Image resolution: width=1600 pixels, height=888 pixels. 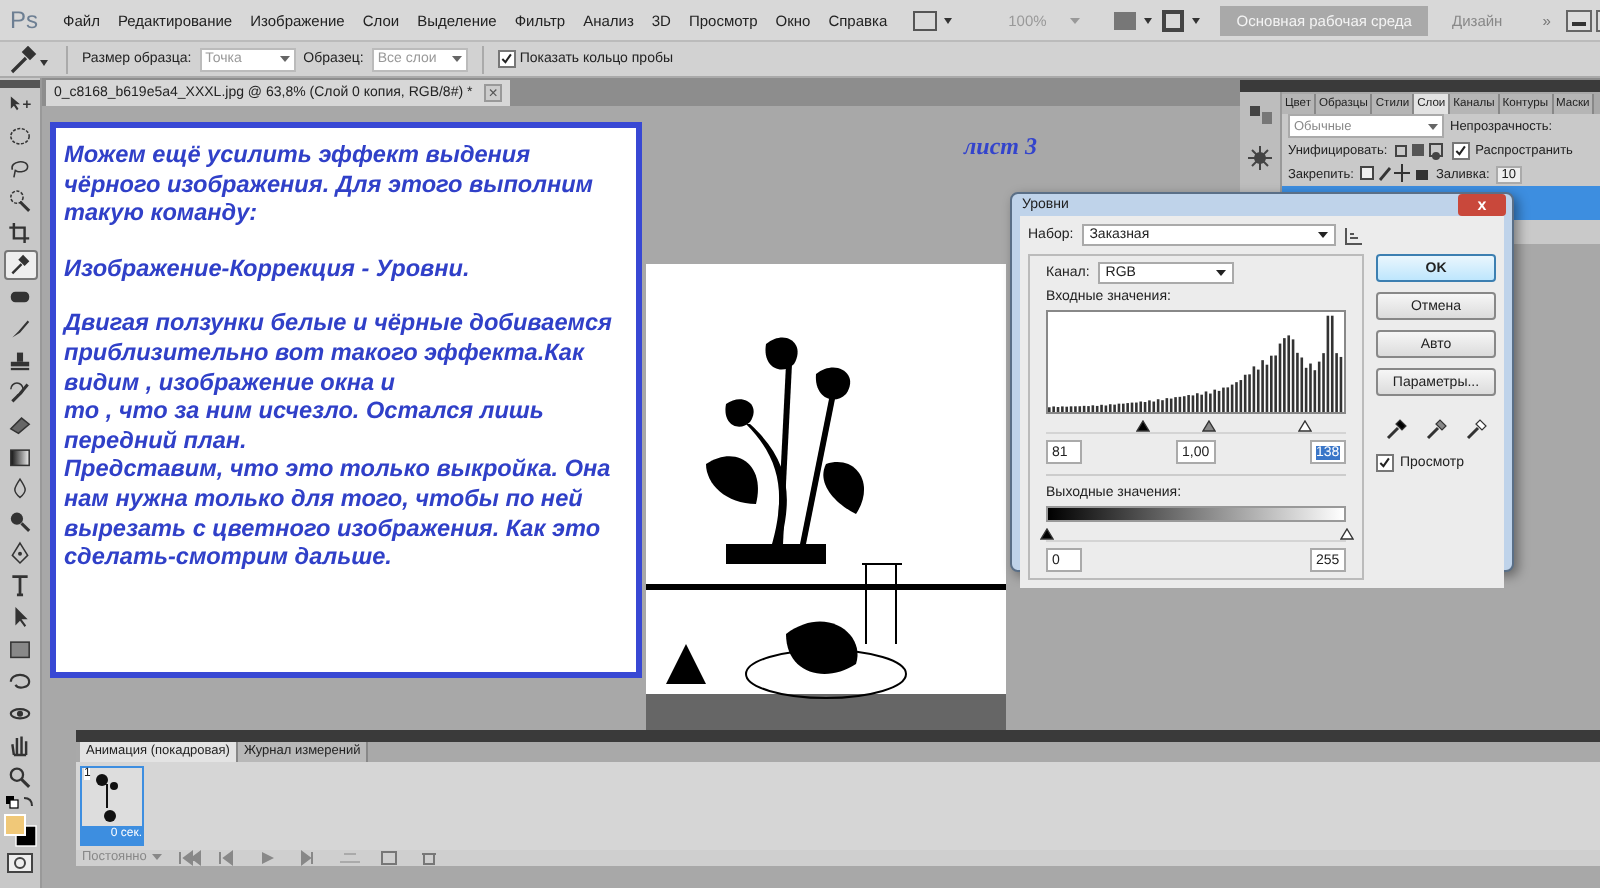 I want to click on lasso-tool-icon, so click(x=20, y=169).